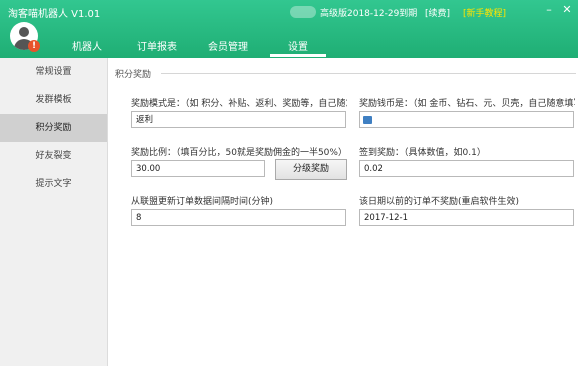 The width and height of the screenshot is (578, 366). Describe the element at coordinates (311, 169) in the screenshot. I see `tiered-reward-button: 分级奖励` at that location.